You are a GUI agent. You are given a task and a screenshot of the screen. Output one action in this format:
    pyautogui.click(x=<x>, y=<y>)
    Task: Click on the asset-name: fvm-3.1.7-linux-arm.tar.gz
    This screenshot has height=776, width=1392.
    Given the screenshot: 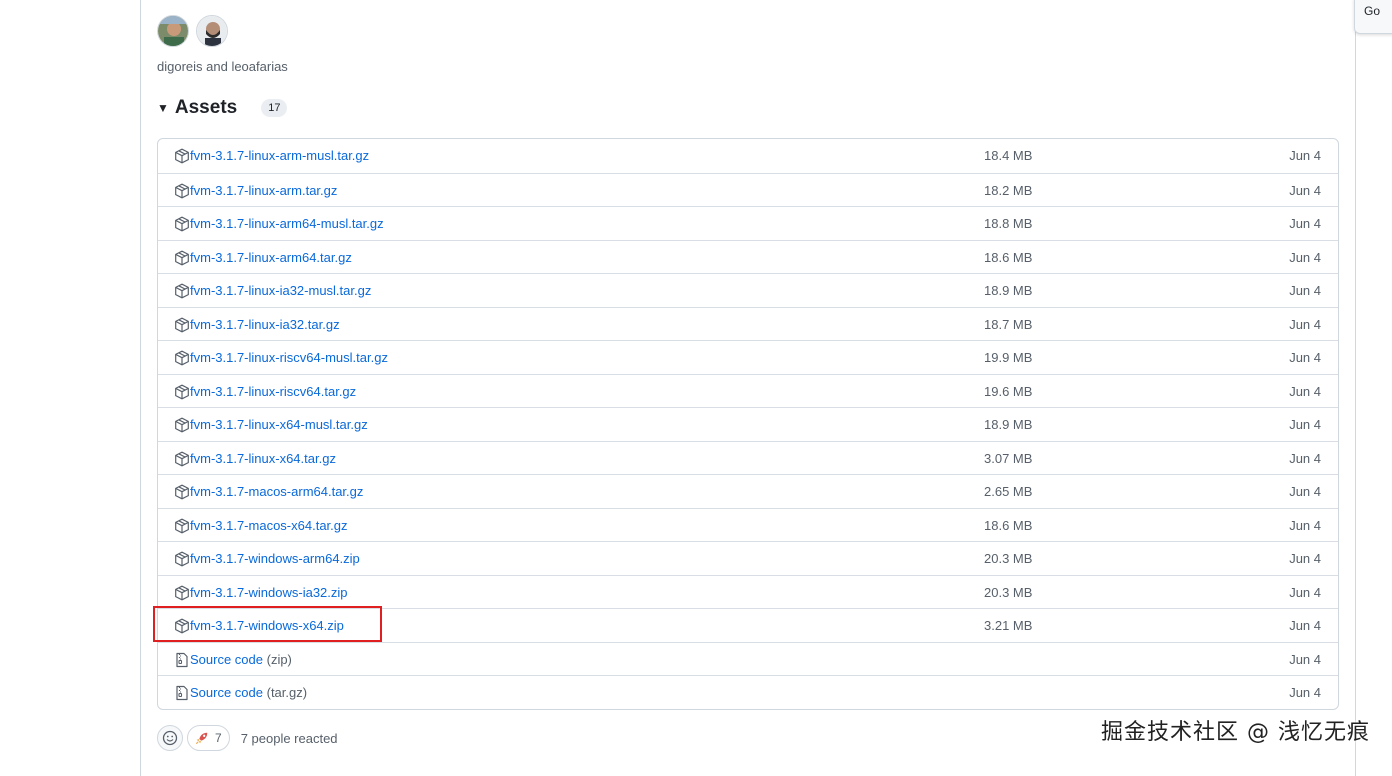 What is the action you would take?
    pyautogui.click(x=264, y=190)
    